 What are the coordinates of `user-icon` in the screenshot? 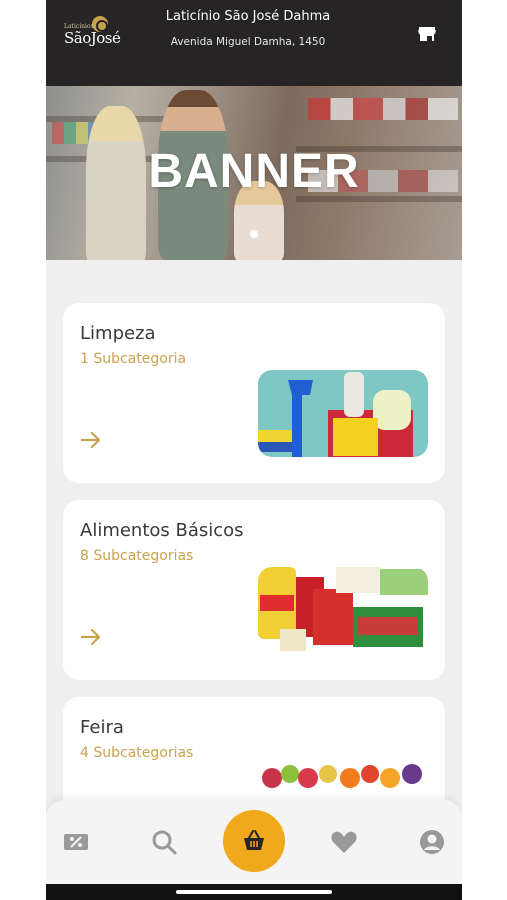 It's located at (432, 842).